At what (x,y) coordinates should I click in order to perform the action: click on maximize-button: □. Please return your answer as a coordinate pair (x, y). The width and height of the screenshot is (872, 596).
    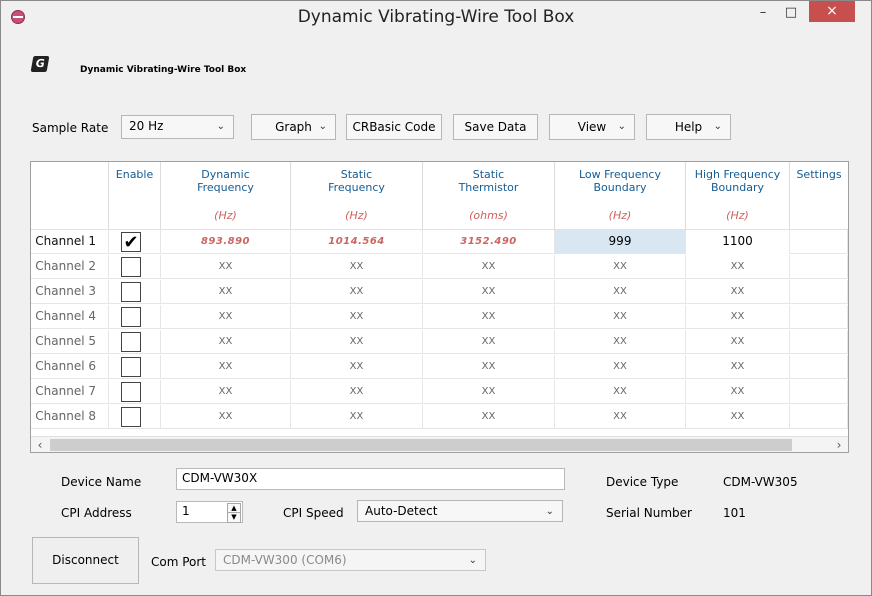
    Looking at the image, I should click on (791, 15).